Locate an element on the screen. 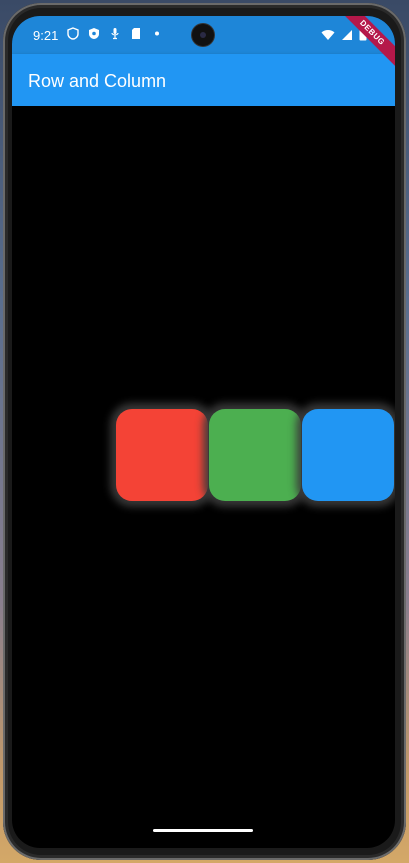  shield-outline-icon is located at coordinates (73, 33).